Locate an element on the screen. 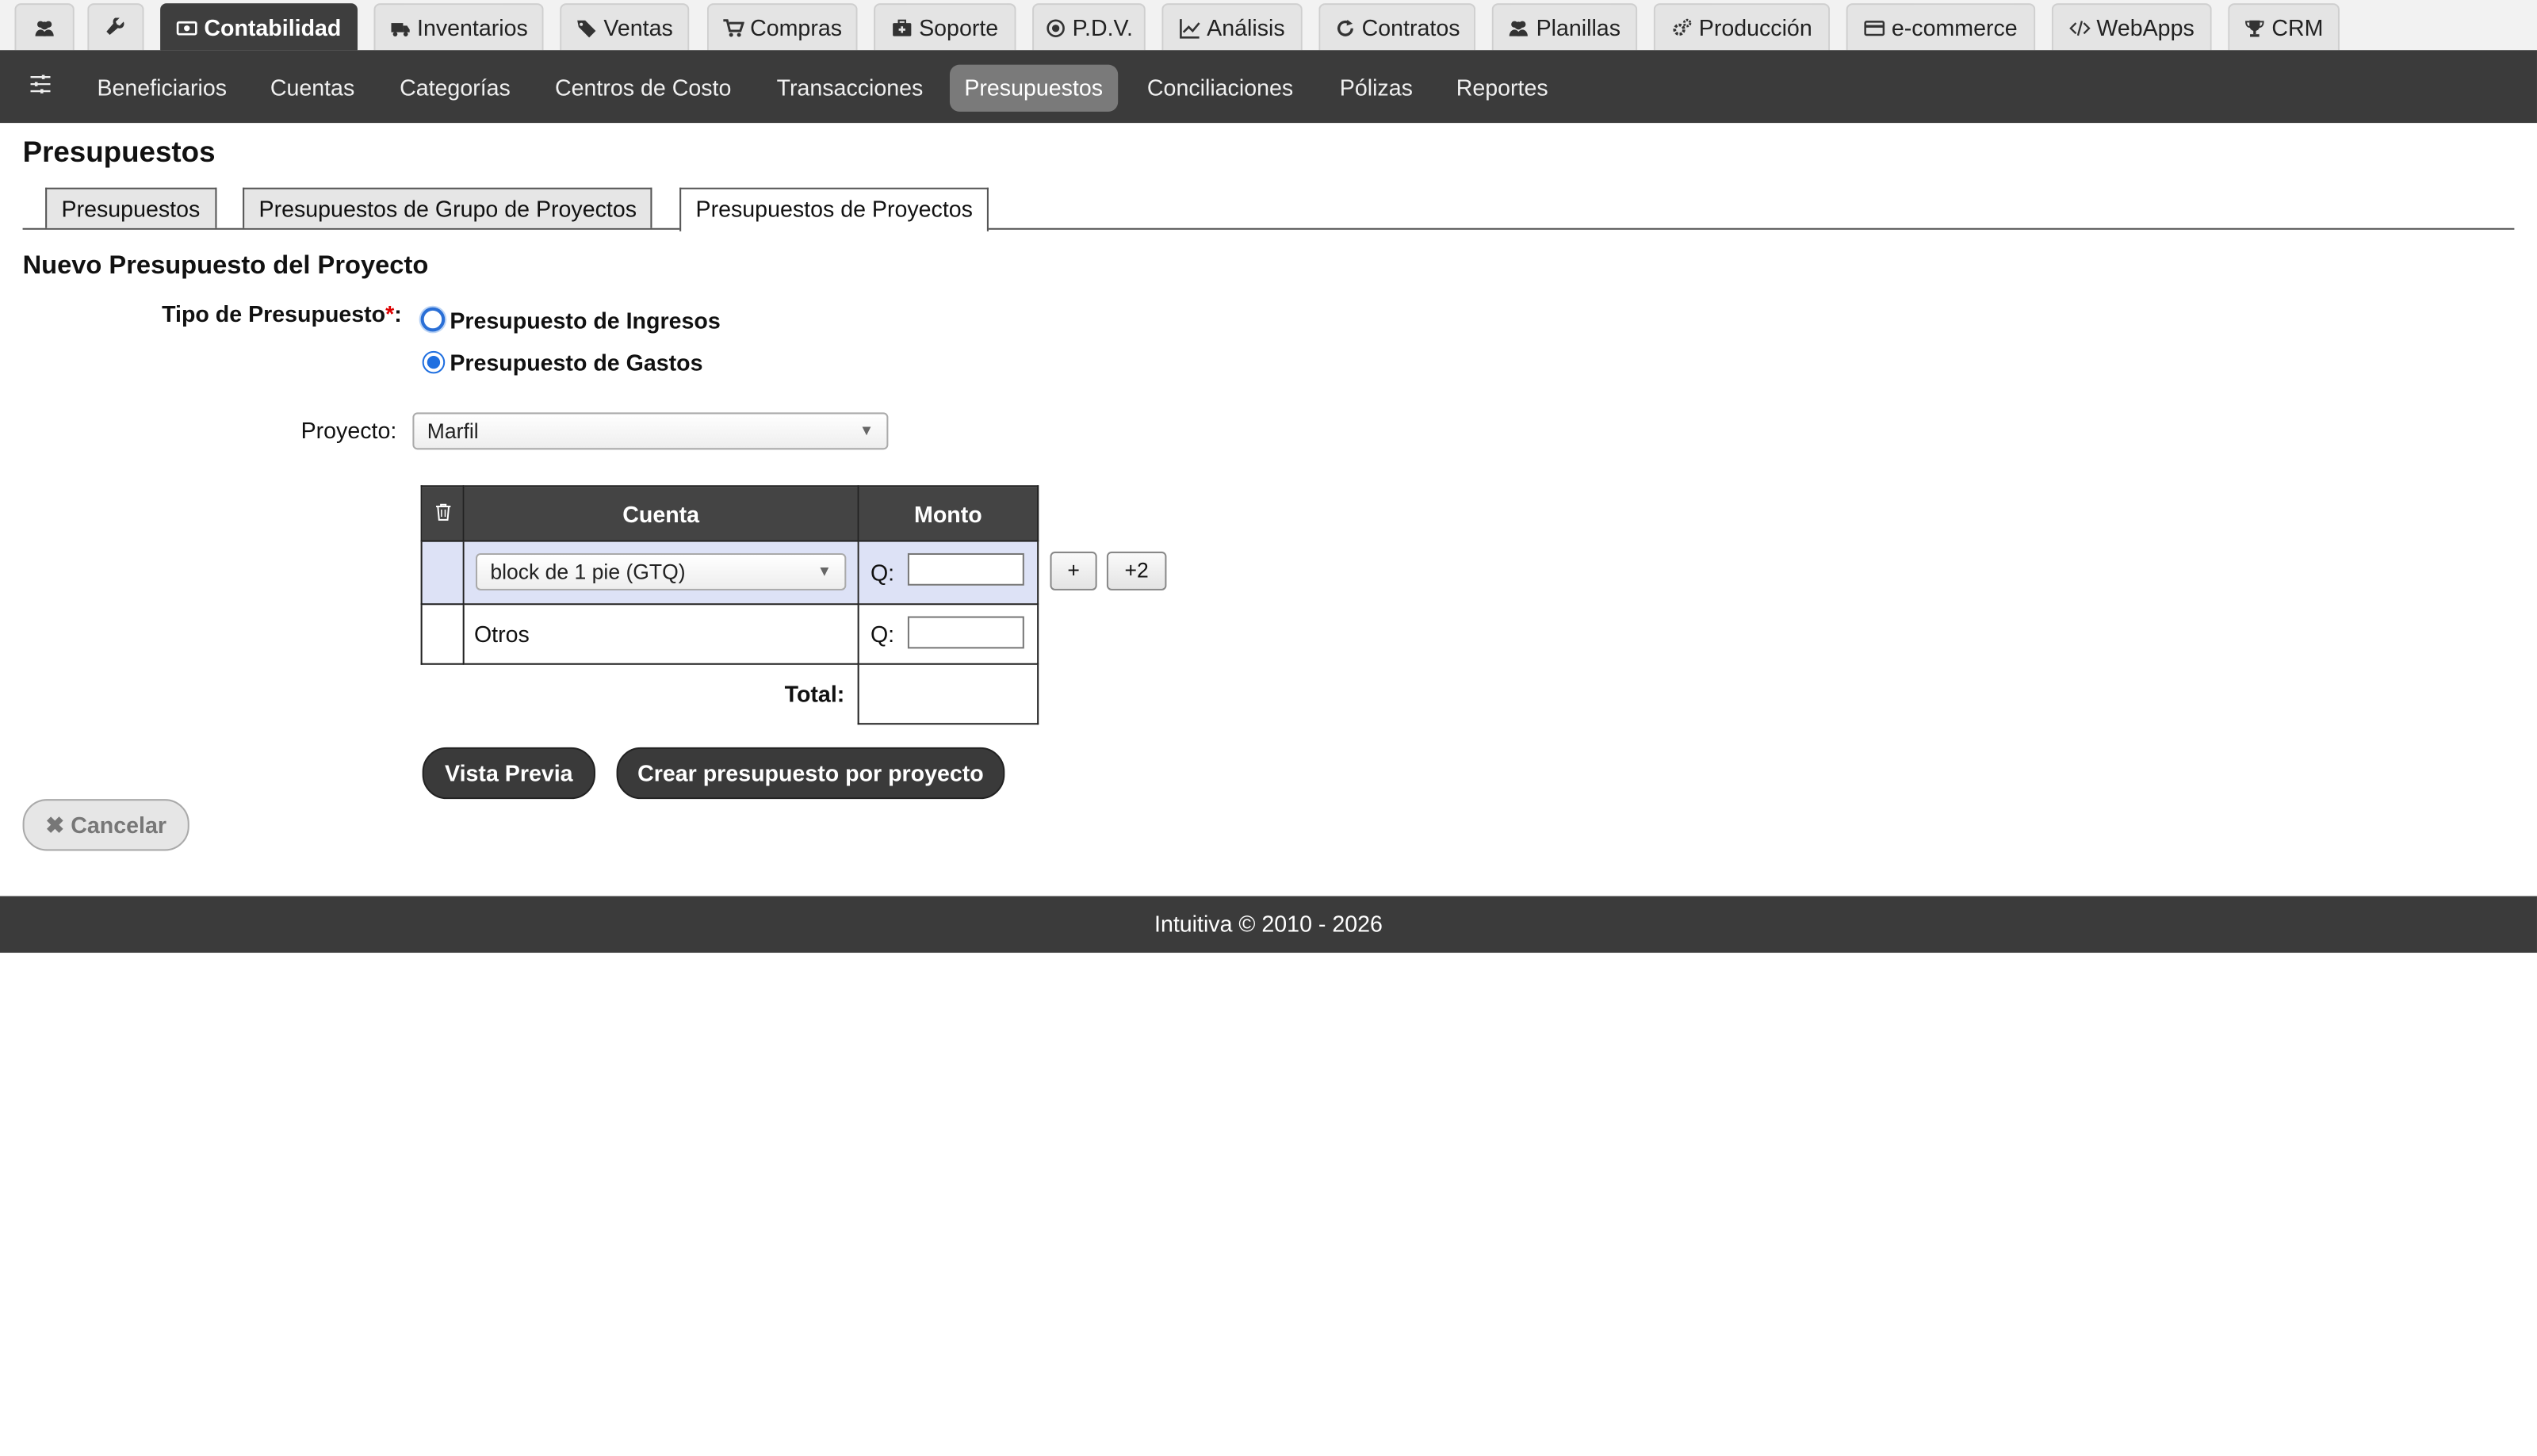 The width and height of the screenshot is (2537, 1456). create-budget-button: Crear presupuesto por proyecto is located at coordinates (810, 773).